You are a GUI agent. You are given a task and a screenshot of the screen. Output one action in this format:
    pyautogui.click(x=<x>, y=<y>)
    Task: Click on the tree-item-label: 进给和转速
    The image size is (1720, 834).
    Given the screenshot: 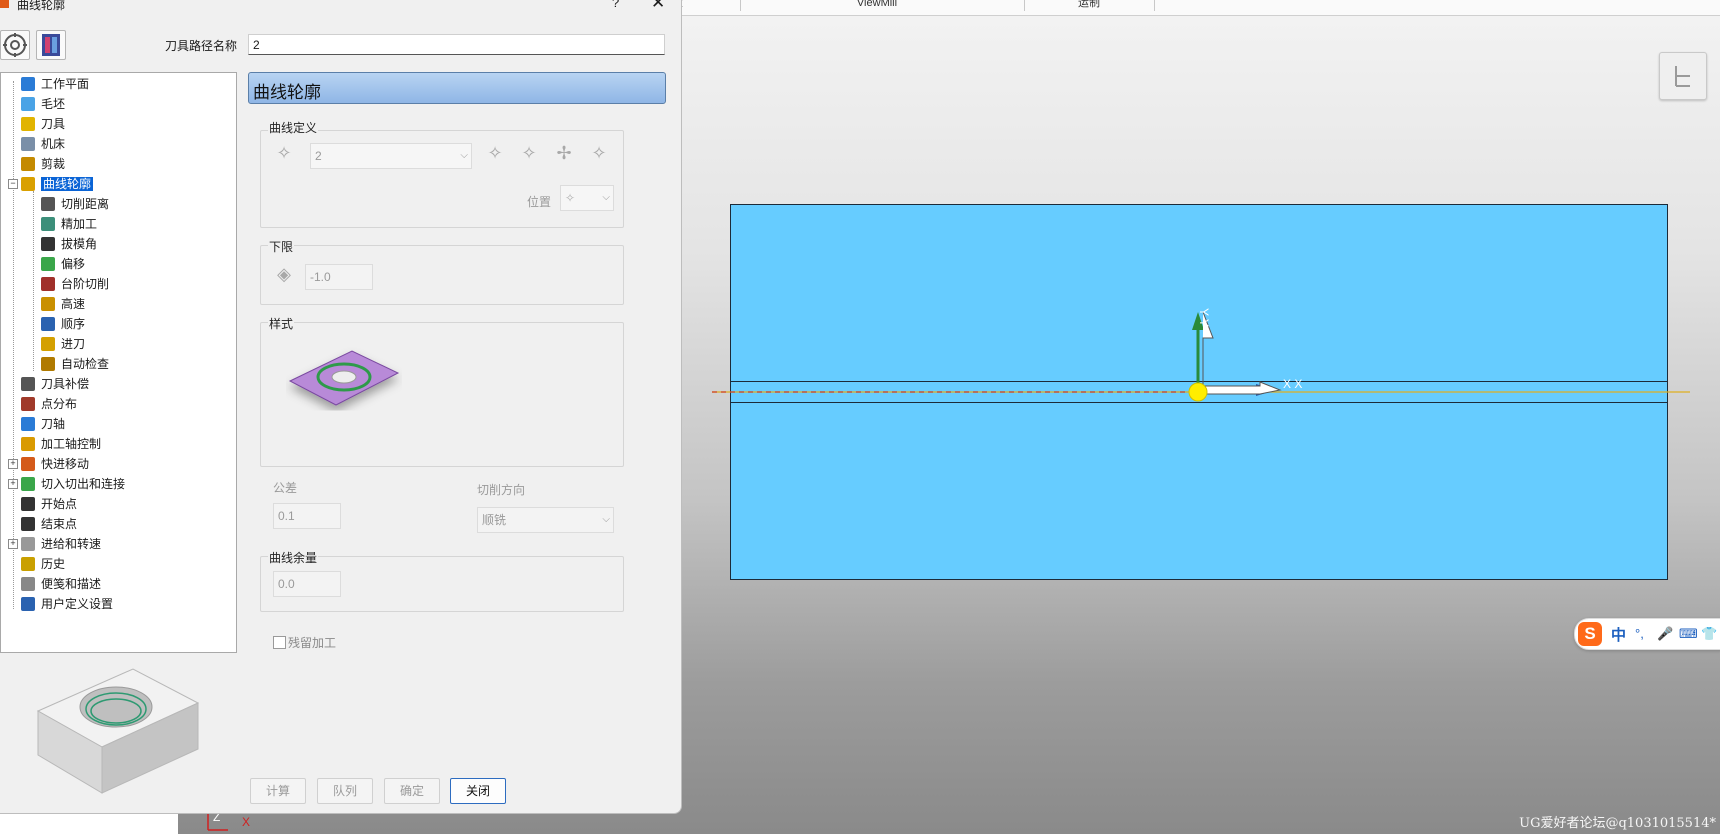 What is the action you would take?
    pyautogui.click(x=71, y=544)
    